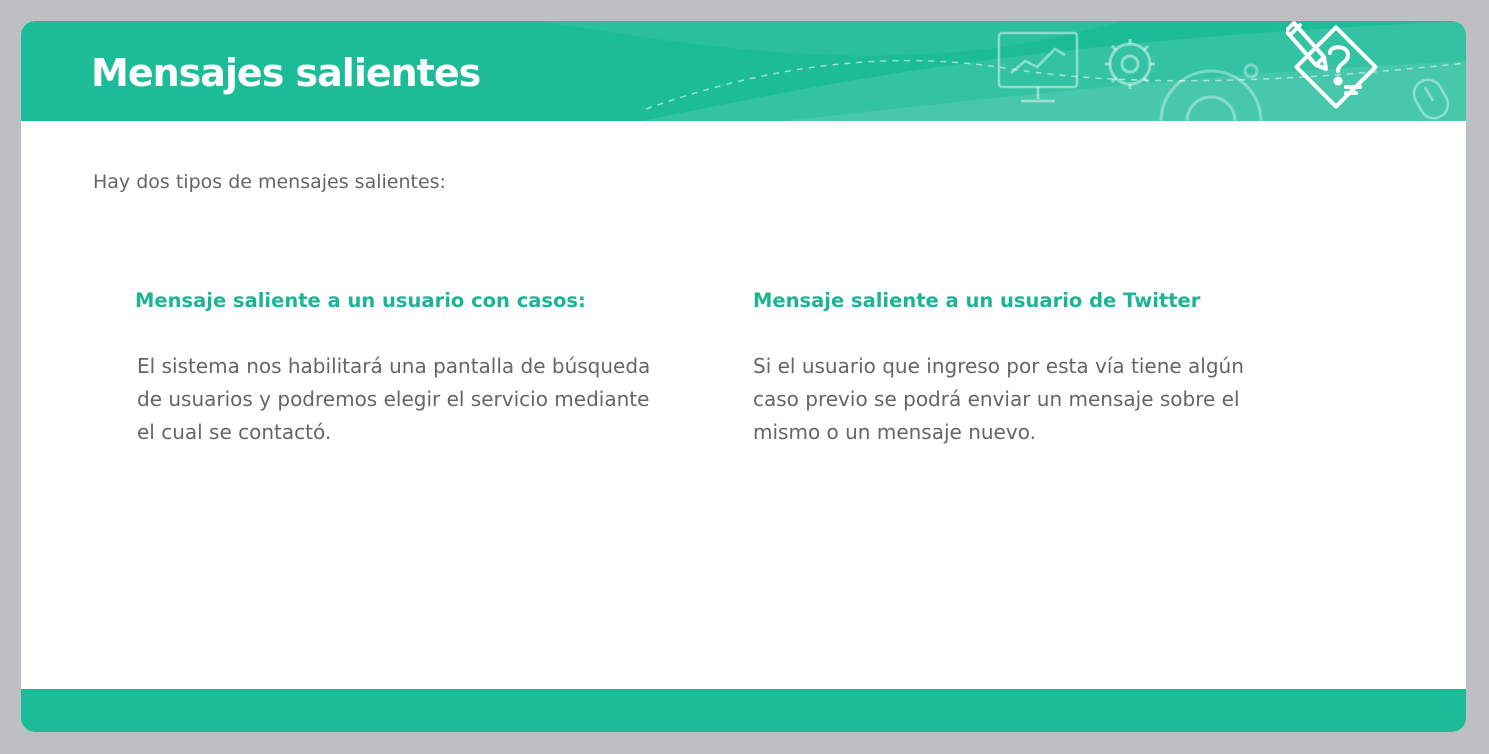 This screenshot has height=754, width=1489. Describe the element at coordinates (269, 182) in the screenshot. I see `intro-text: Hay dos tipos de mensajes salientes:` at that location.